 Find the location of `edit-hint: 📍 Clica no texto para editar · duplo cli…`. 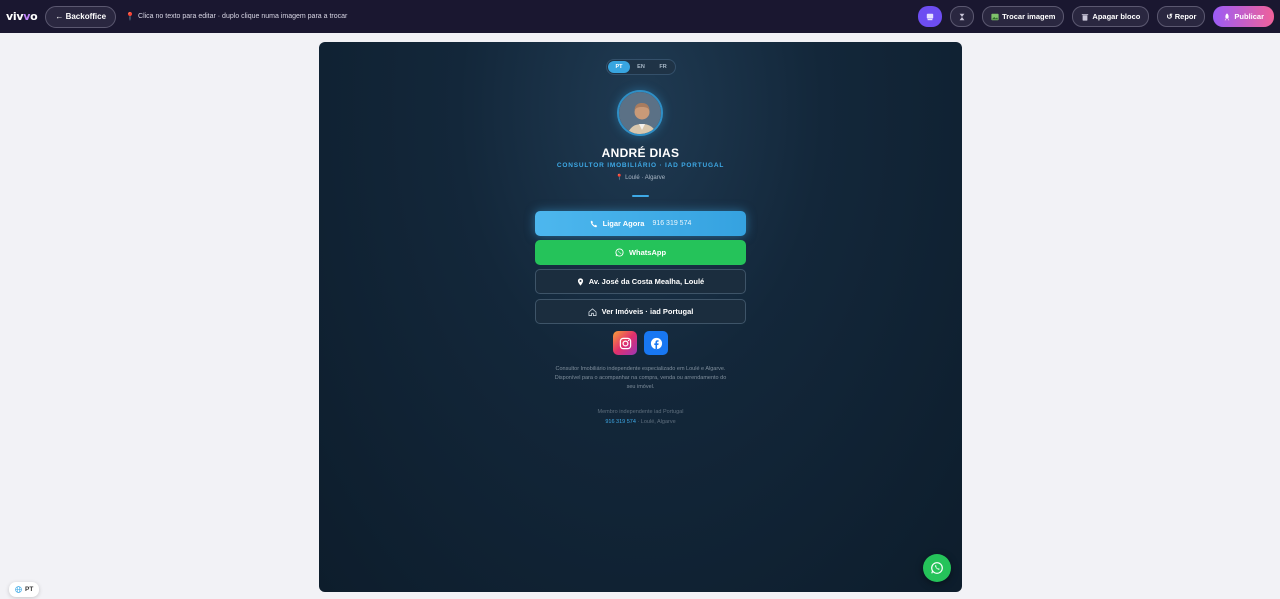

edit-hint: 📍 Clica no texto para editar · duplo cli… is located at coordinates (236, 16).